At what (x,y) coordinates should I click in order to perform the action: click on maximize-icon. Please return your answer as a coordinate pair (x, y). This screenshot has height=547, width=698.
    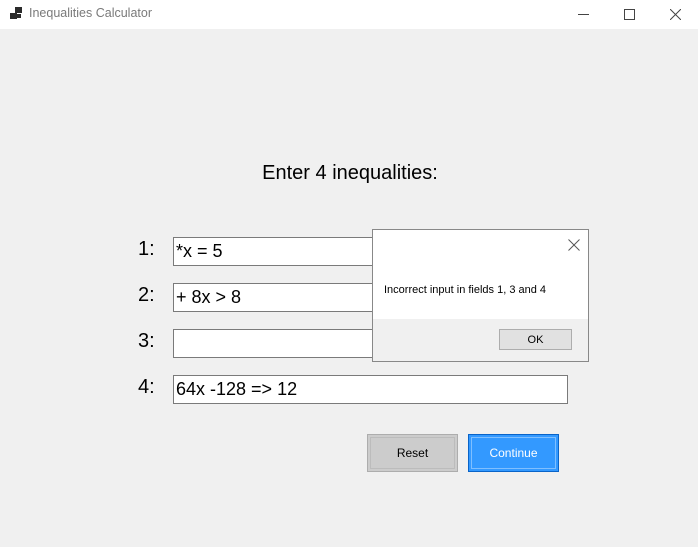
    Looking at the image, I should click on (629, 14).